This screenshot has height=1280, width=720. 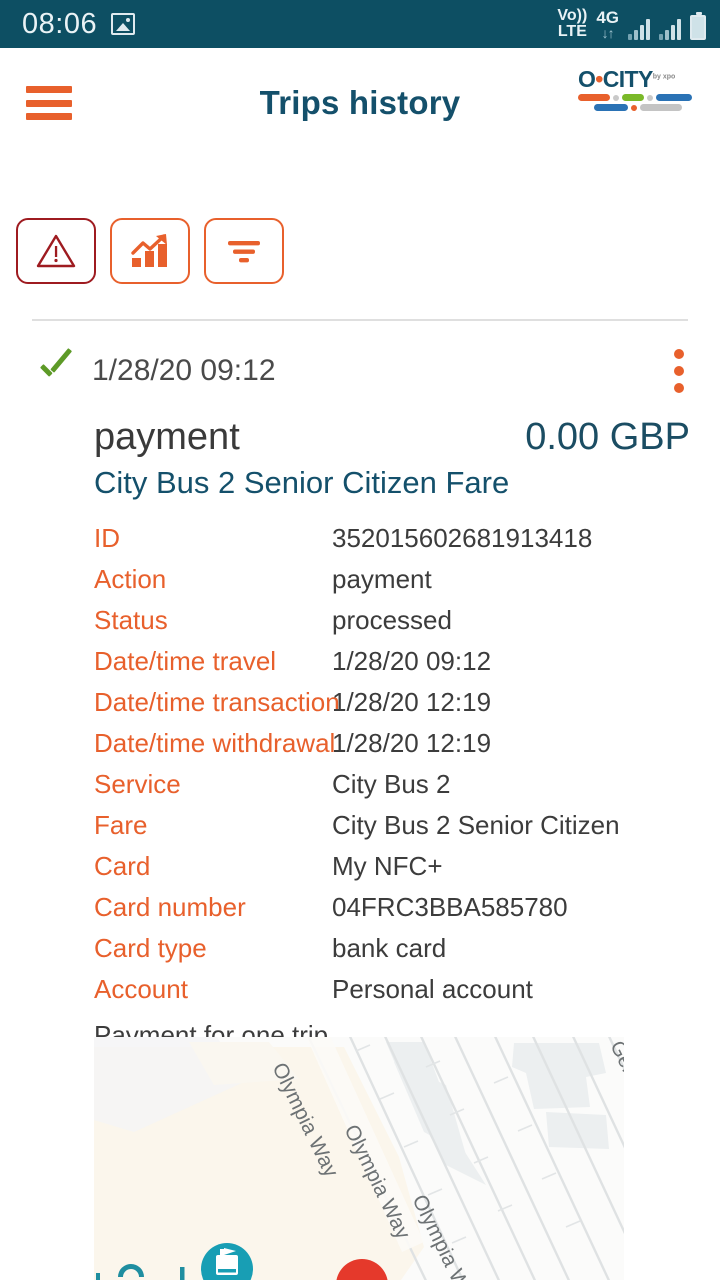 What do you see at coordinates (639, 29) in the screenshot?
I see `signal-bars-icon` at bounding box center [639, 29].